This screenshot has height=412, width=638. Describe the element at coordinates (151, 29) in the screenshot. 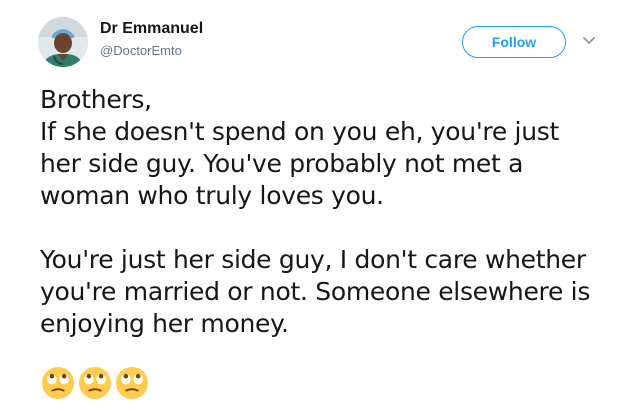

I see `author-name: Dr Emmanuel` at that location.